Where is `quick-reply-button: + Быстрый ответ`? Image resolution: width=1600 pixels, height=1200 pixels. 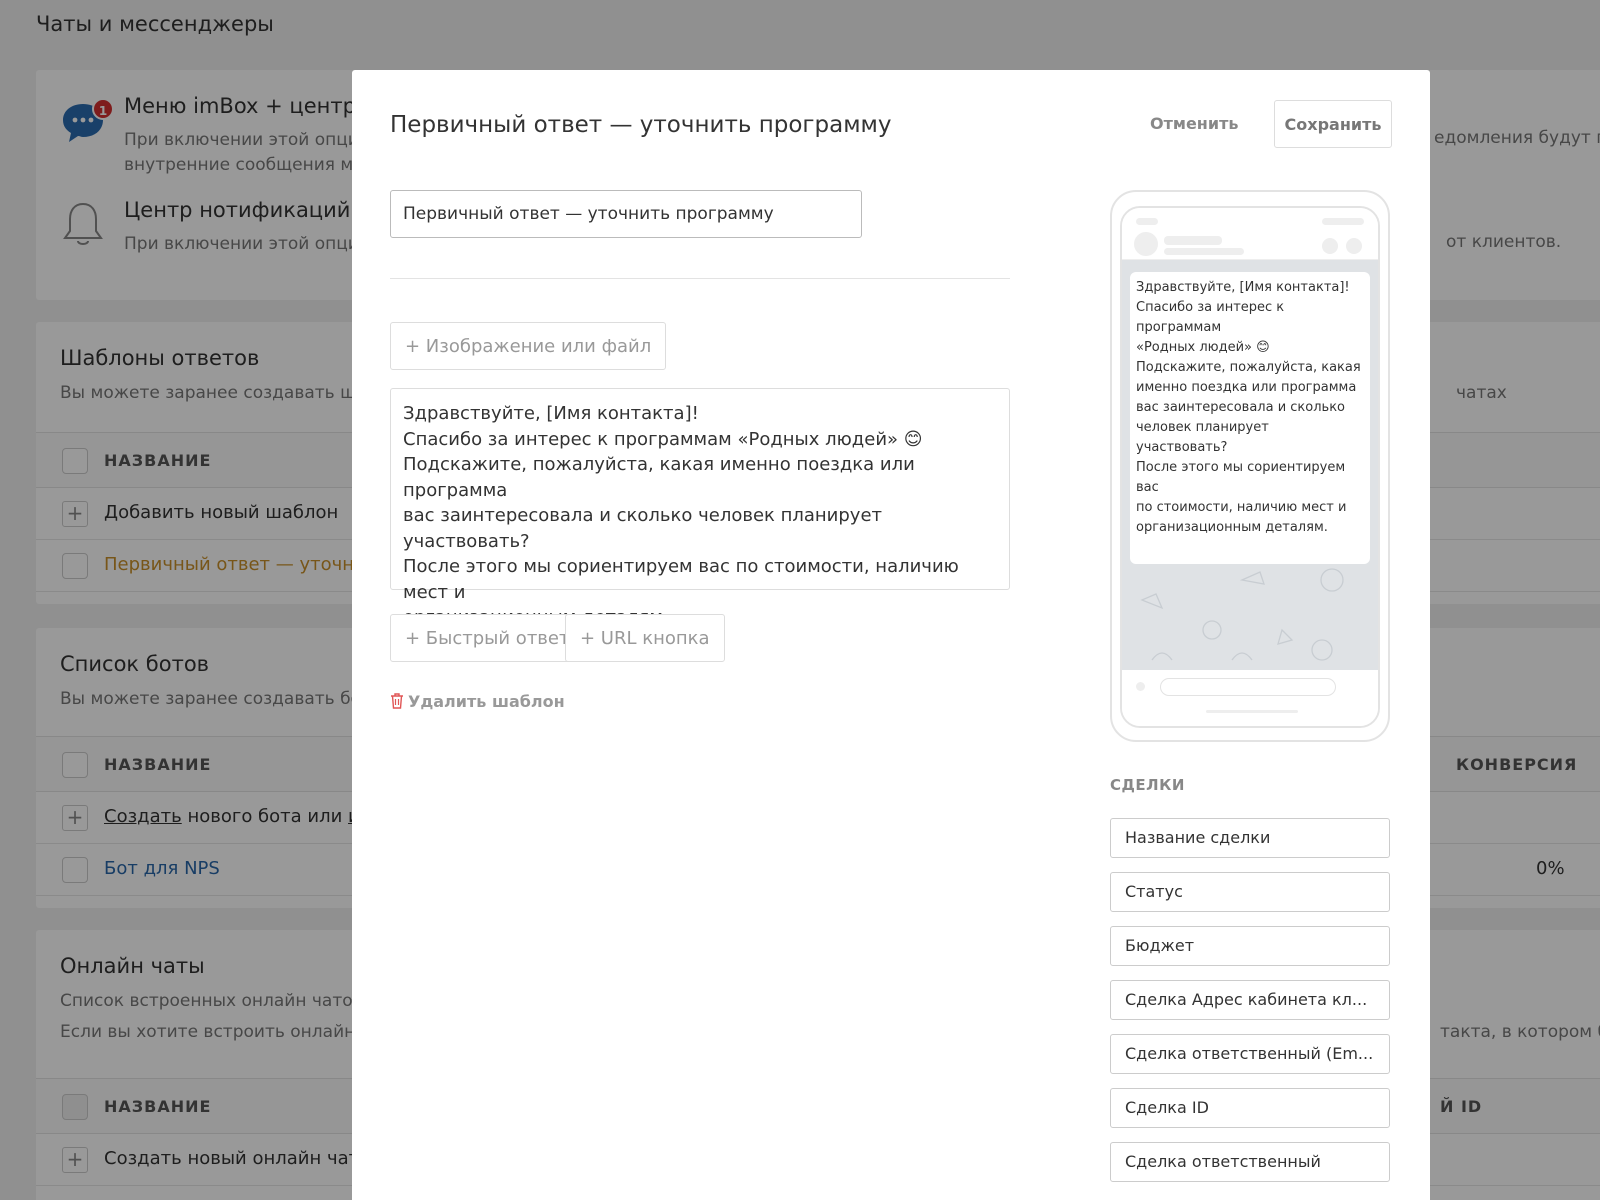
quick-reply-button: + Быстрый ответ is located at coordinates (487, 638).